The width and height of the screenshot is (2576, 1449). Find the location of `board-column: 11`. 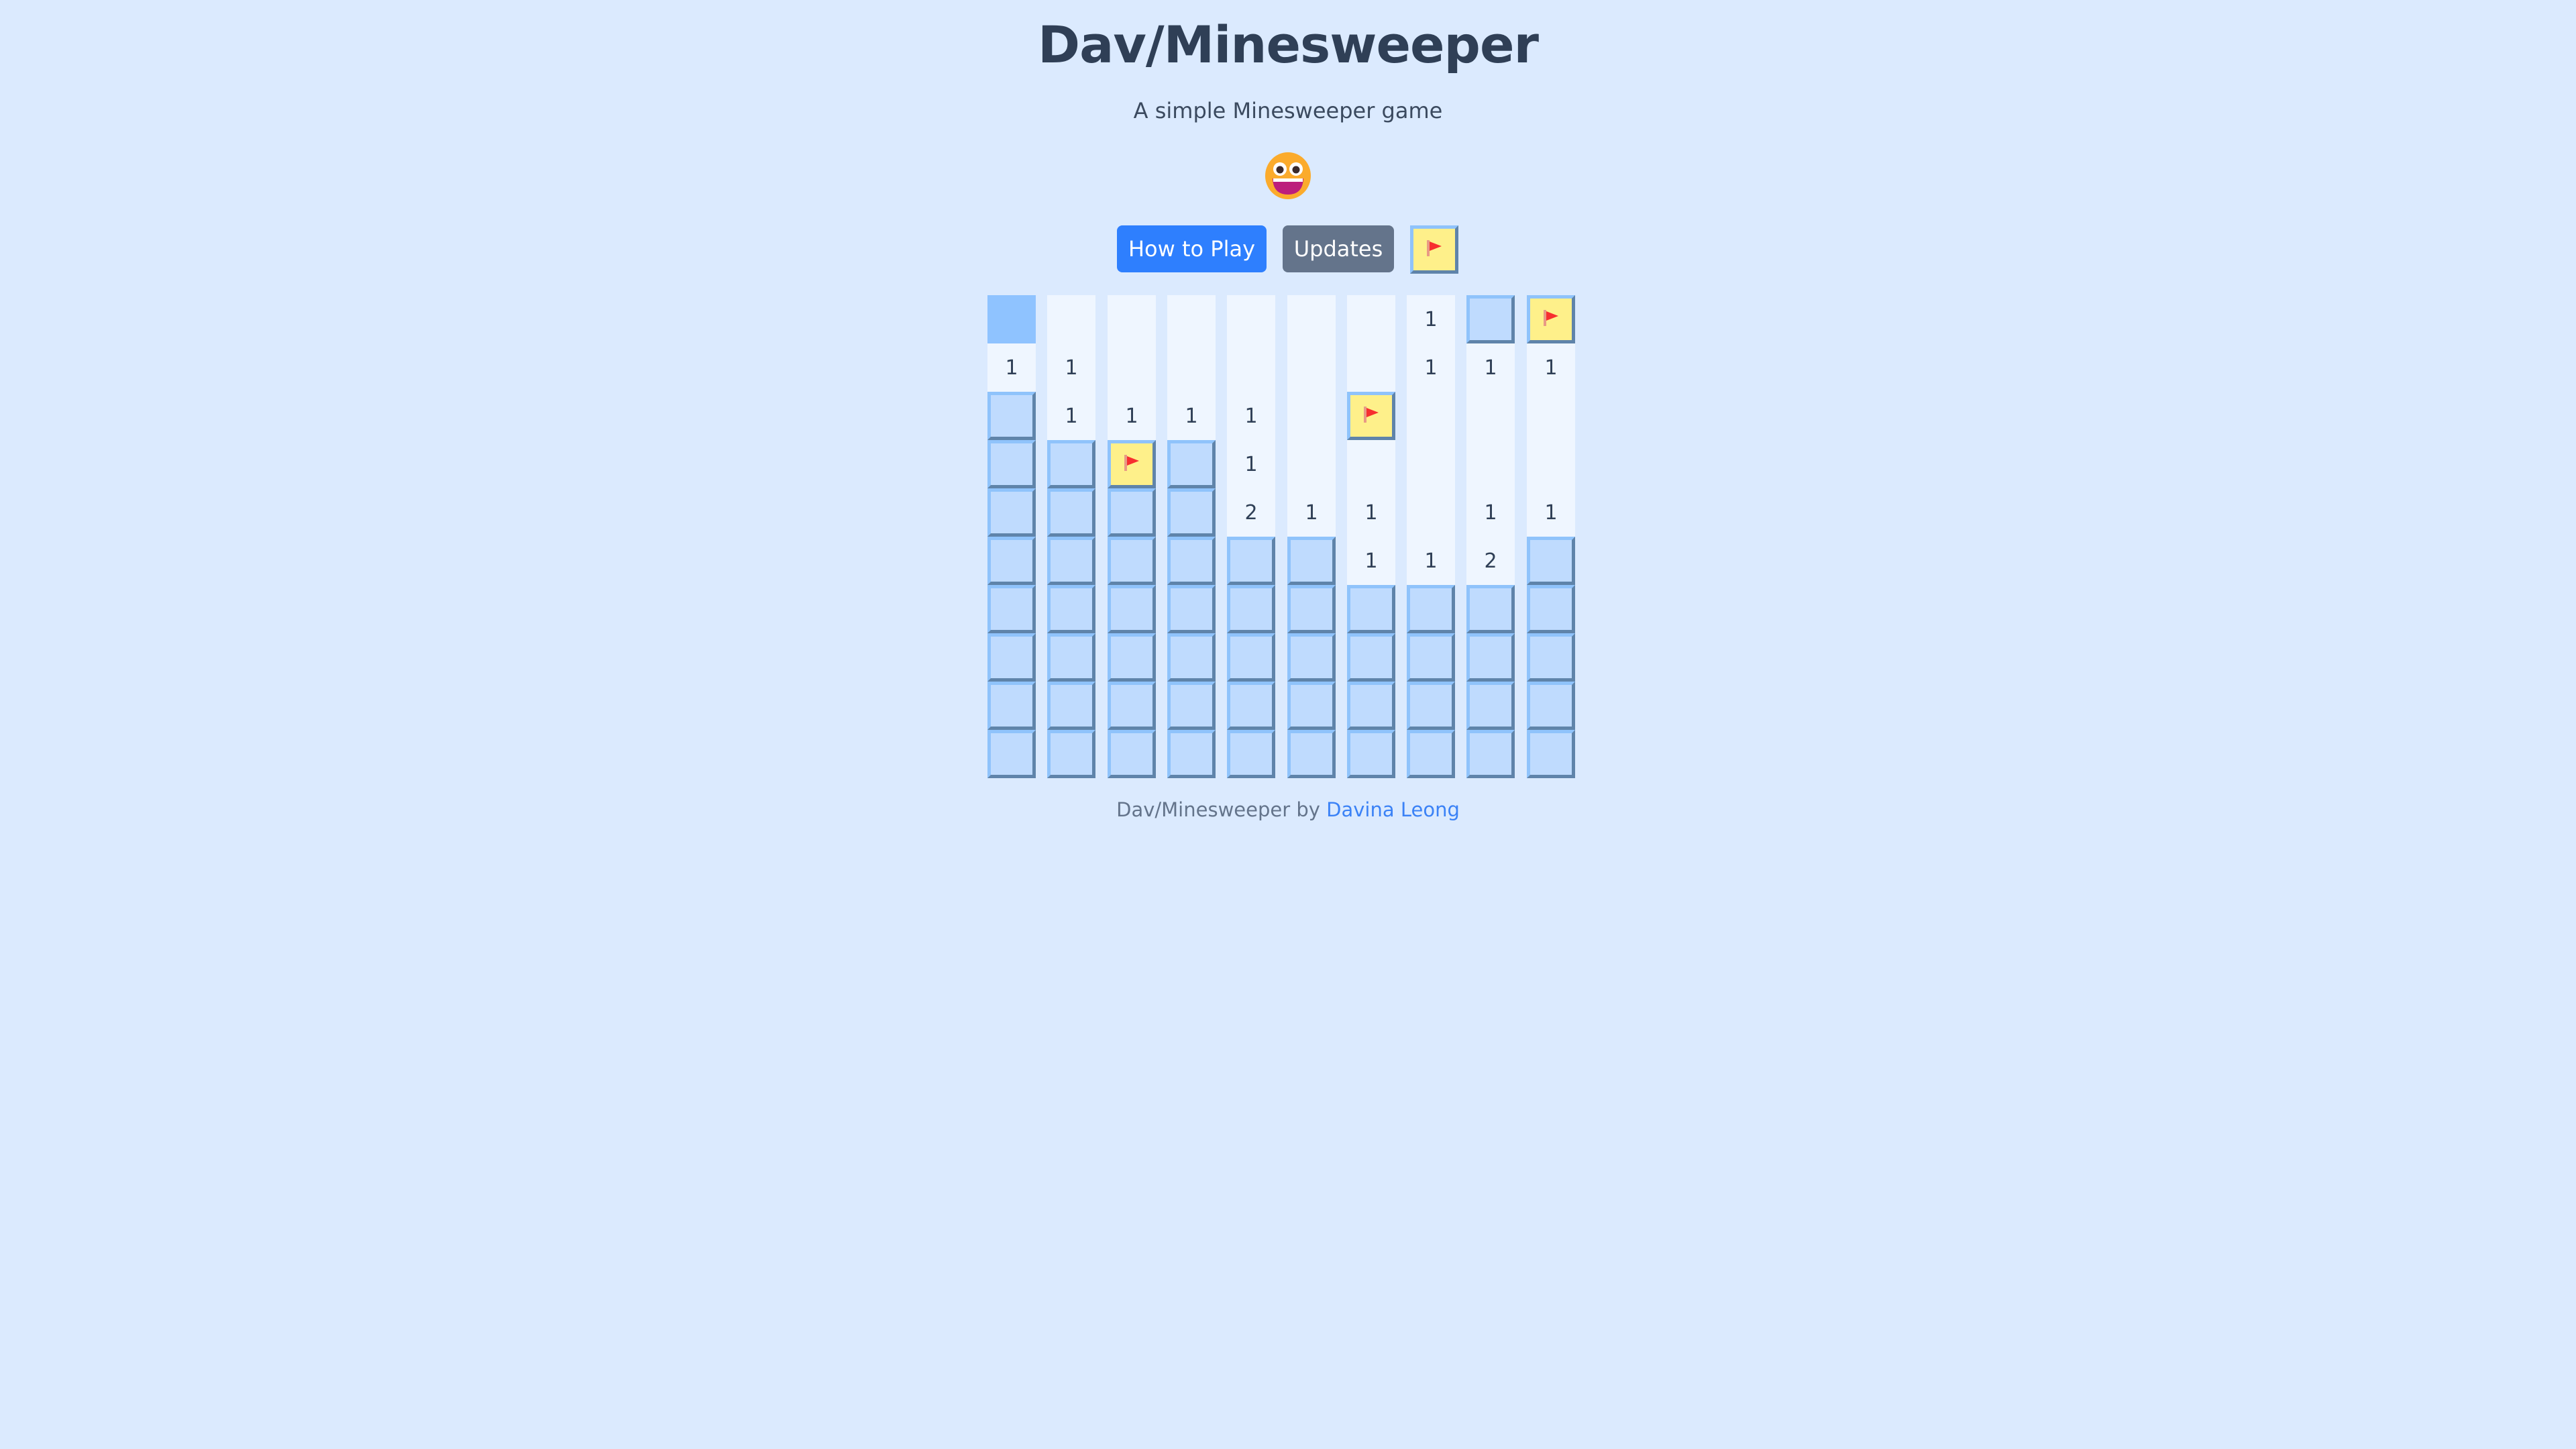

board-column: 11 is located at coordinates (1551, 536).